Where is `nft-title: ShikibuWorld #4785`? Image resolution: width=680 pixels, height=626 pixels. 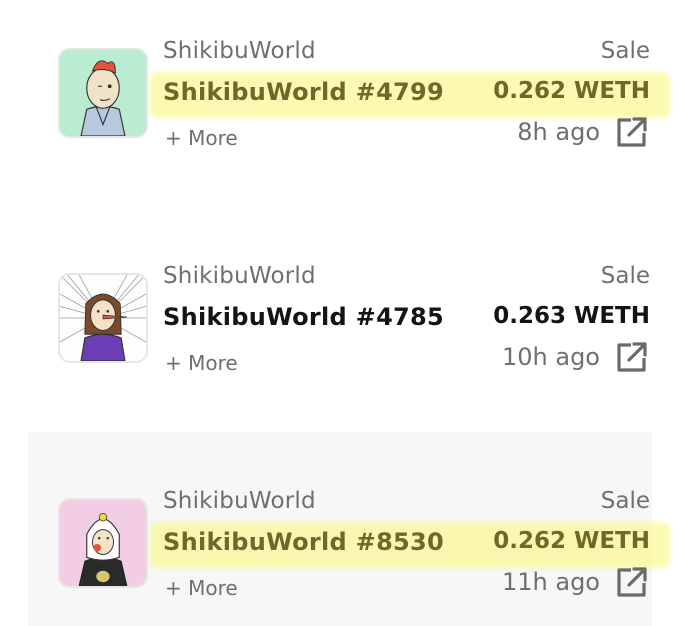
nft-title: ShikibuWorld #4785 is located at coordinates (303, 317).